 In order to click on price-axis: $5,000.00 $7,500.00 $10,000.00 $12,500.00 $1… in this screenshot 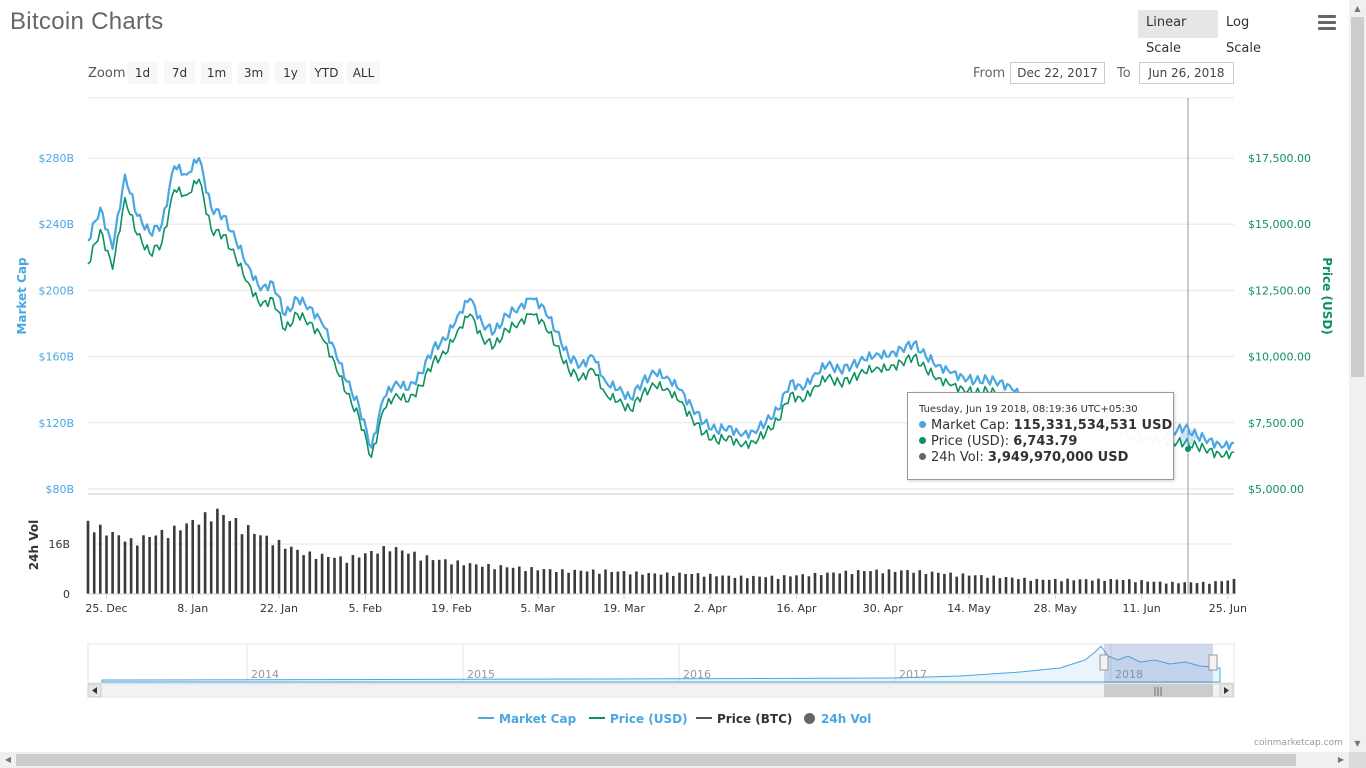, I will do `click(1279, 324)`.